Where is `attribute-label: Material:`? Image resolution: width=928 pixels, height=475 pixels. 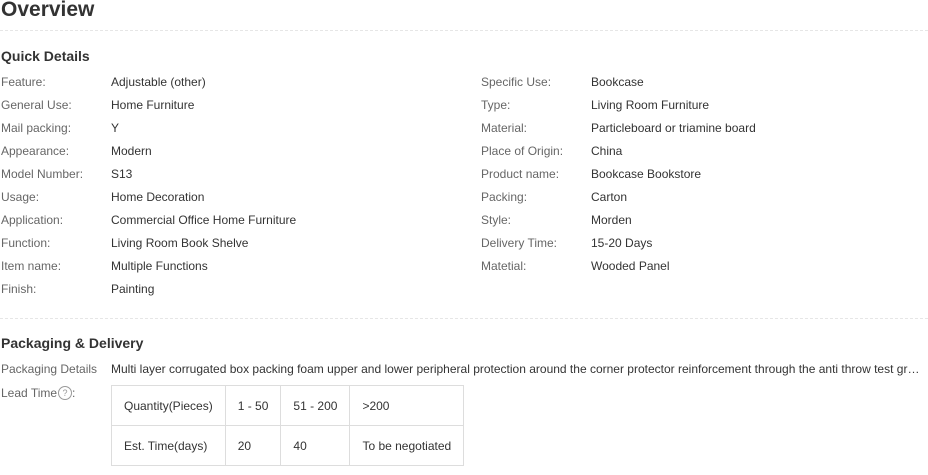 attribute-label: Material: is located at coordinates (504, 128).